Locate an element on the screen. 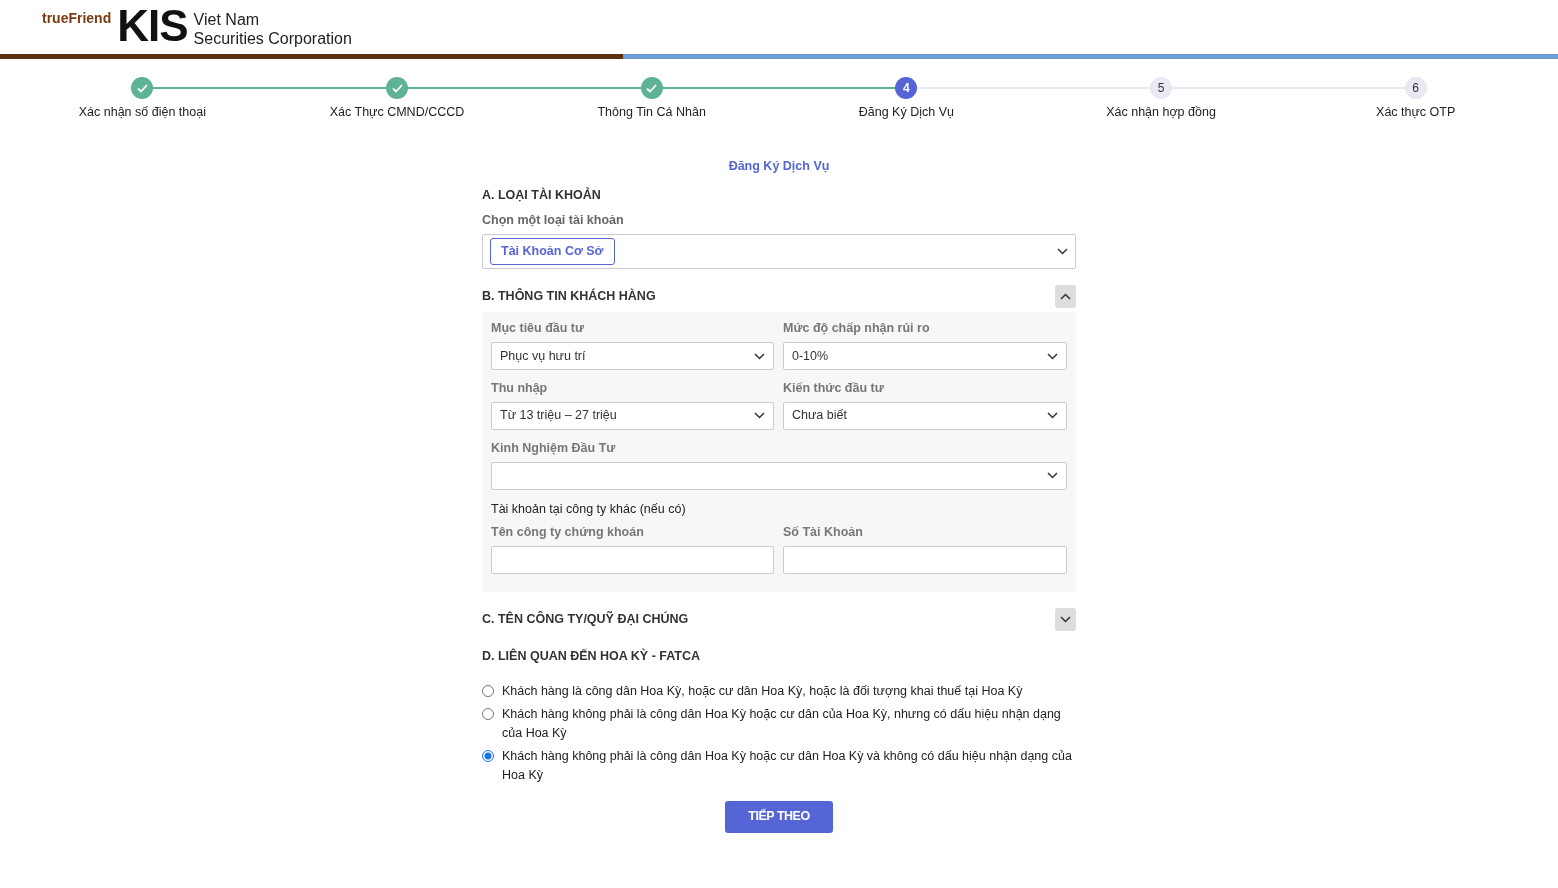 This screenshot has width=1558, height=888. dropdown-value: Chưa biết is located at coordinates (819, 416).